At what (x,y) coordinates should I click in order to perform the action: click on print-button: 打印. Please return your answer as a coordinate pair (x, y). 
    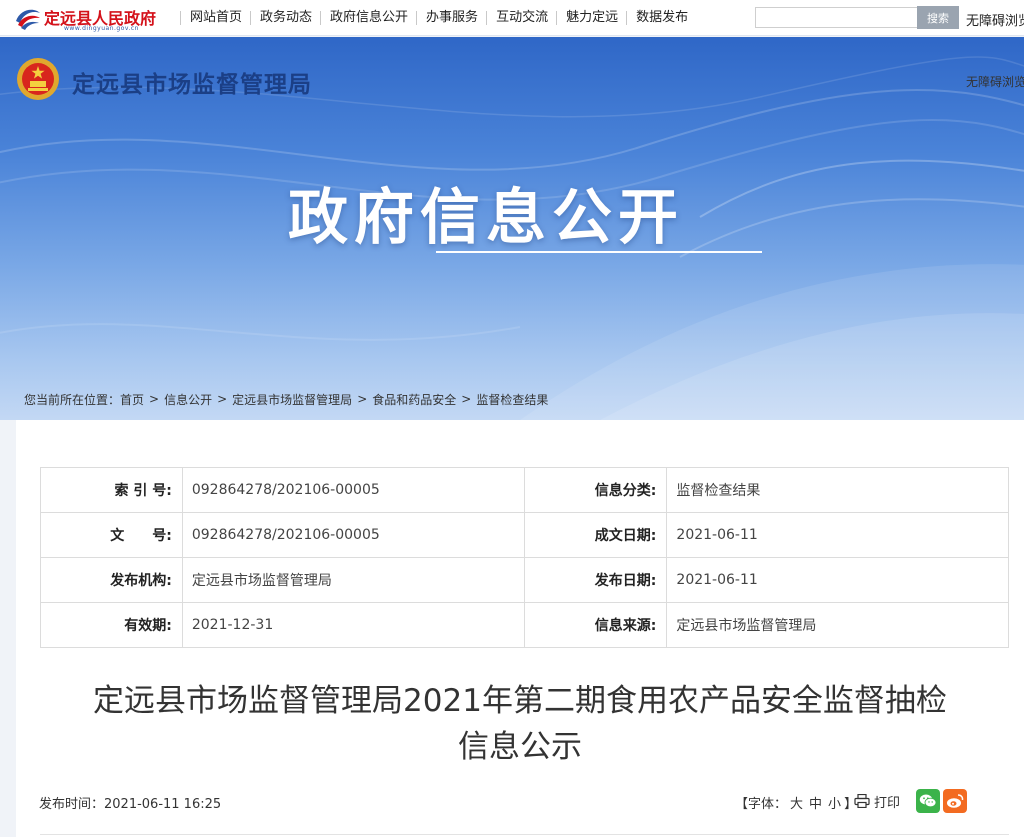
    Looking at the image, I should click on (877, 801).